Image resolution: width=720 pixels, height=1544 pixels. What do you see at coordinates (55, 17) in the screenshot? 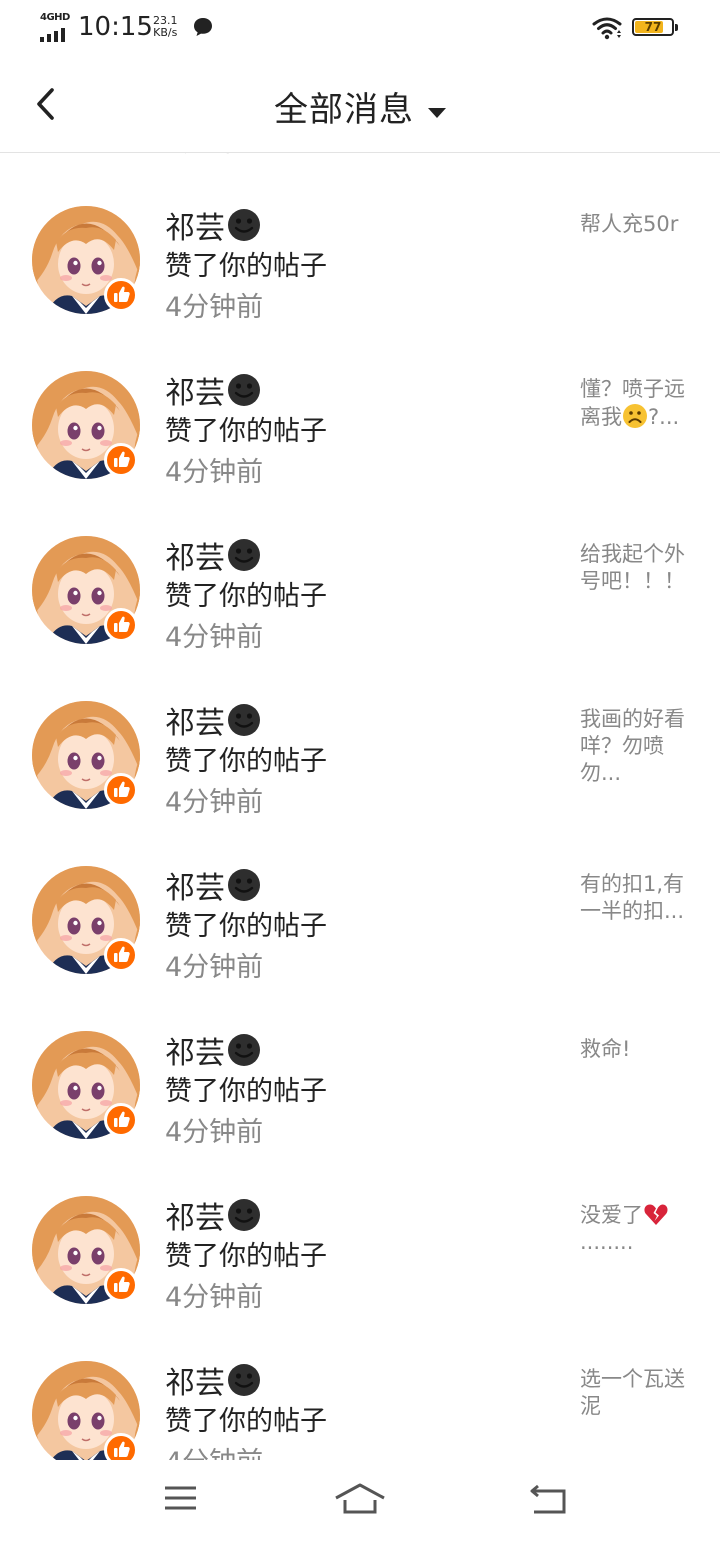
I see `network-type: 4GHD` at bounding box center [55, 17].